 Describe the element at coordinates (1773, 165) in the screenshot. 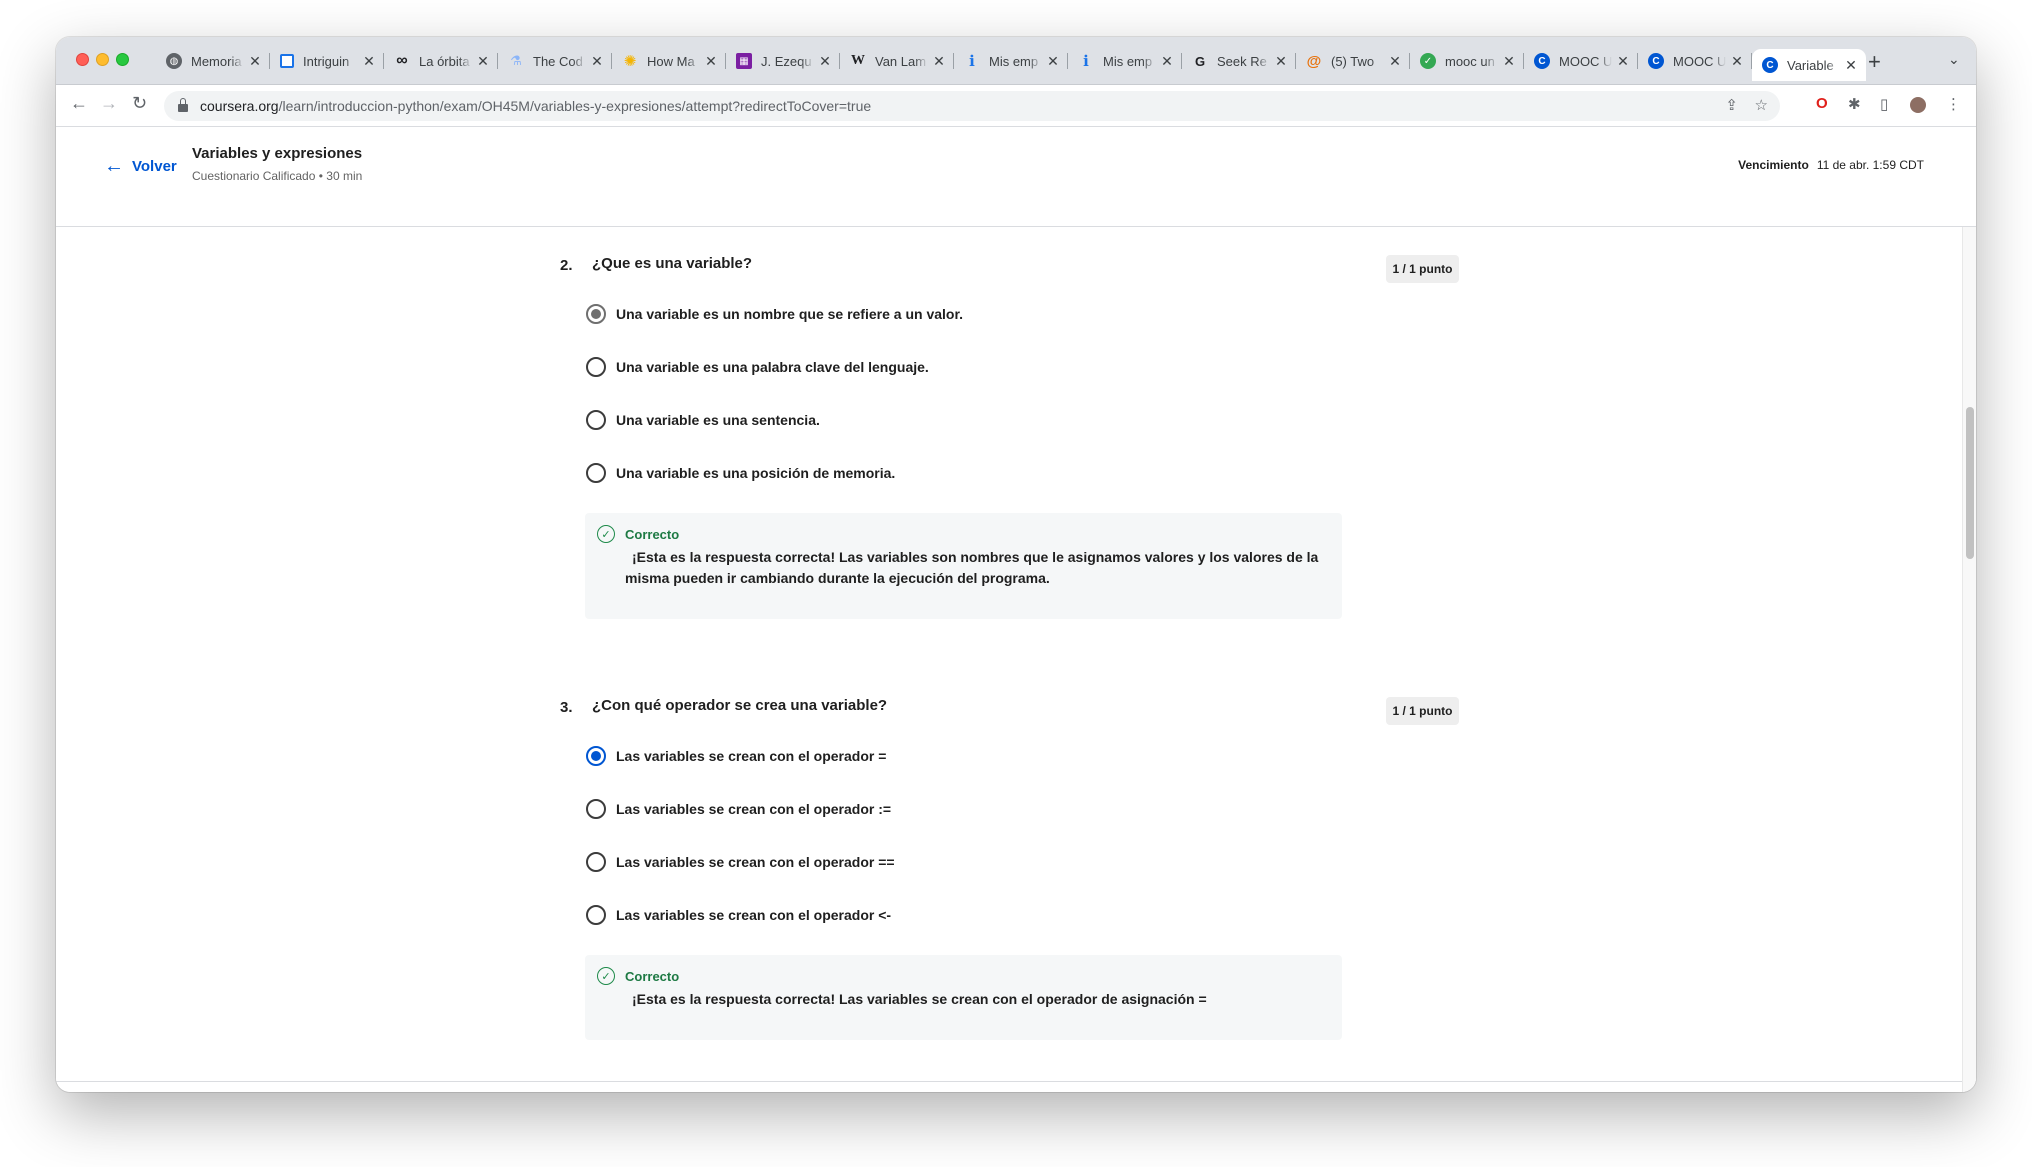

I see `due-label: Vencimiento` at that location.